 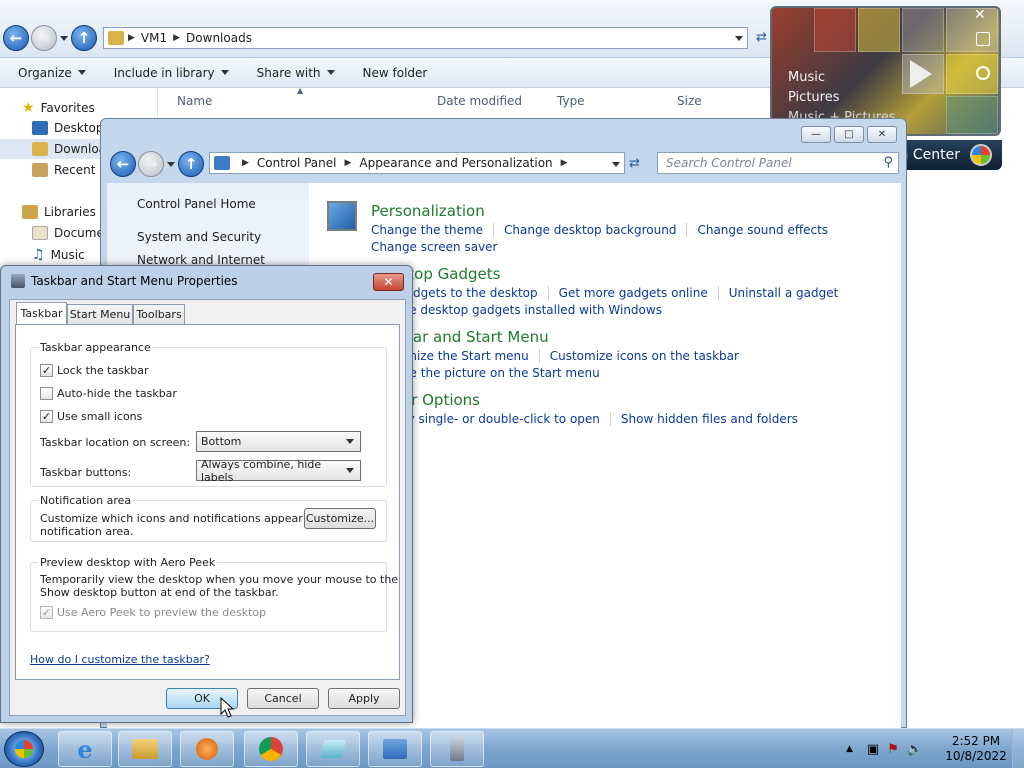 What do you see at coordinates (425, 38) in the screenshot?
I see `explorer-address-bar: ▶ VM1 ▶ Downloads` at bounding box center [425, 38].